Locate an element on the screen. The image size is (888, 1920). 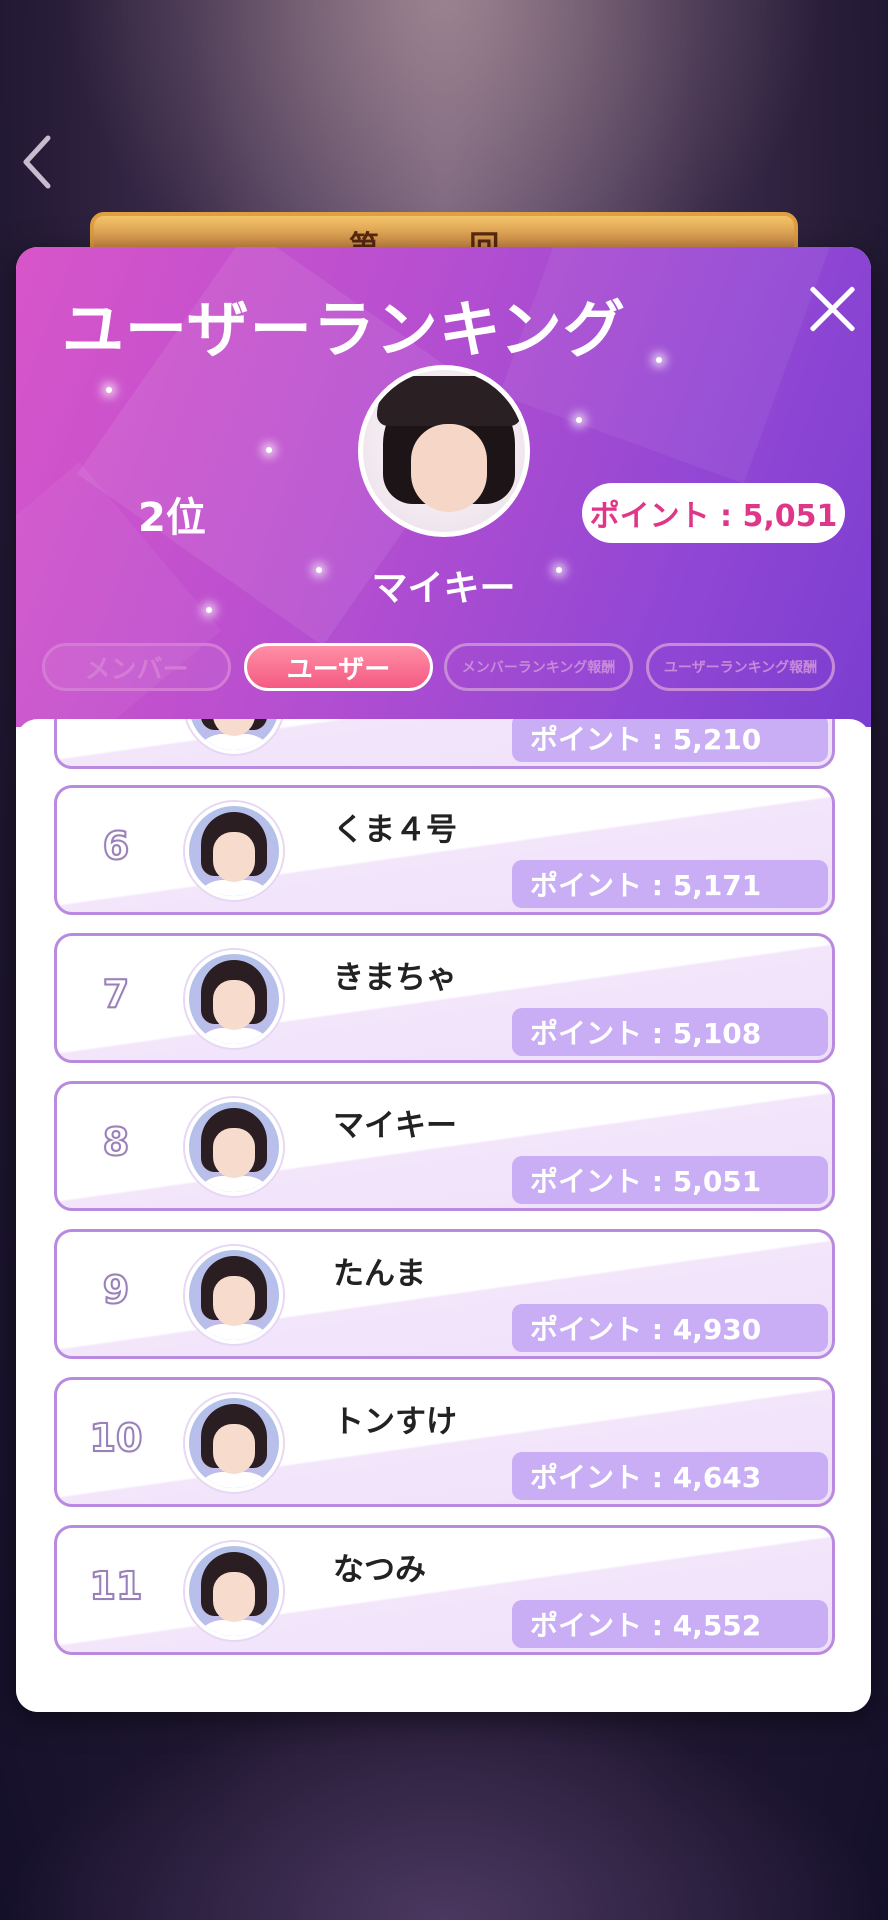
ranking-row: 8 マイキー ポイント : 5,051 is located at coordinates (444, 1146).